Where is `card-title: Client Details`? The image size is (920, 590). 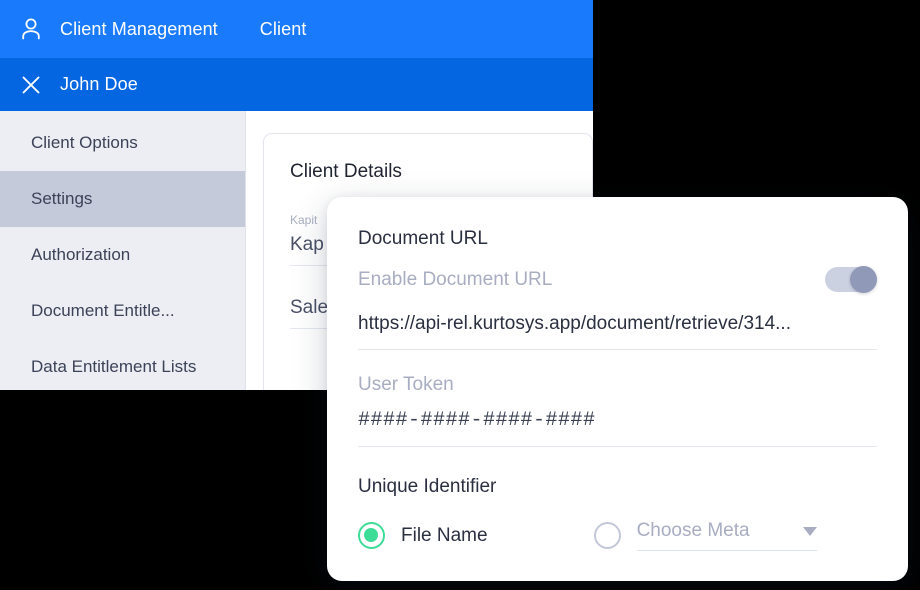 card-title: Client Details is located at coordinates (346, 171).